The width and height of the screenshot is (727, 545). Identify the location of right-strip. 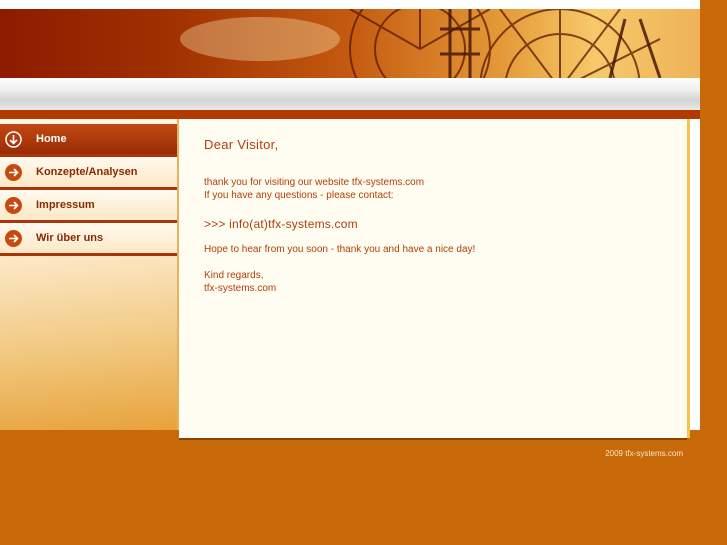
(695, 274).